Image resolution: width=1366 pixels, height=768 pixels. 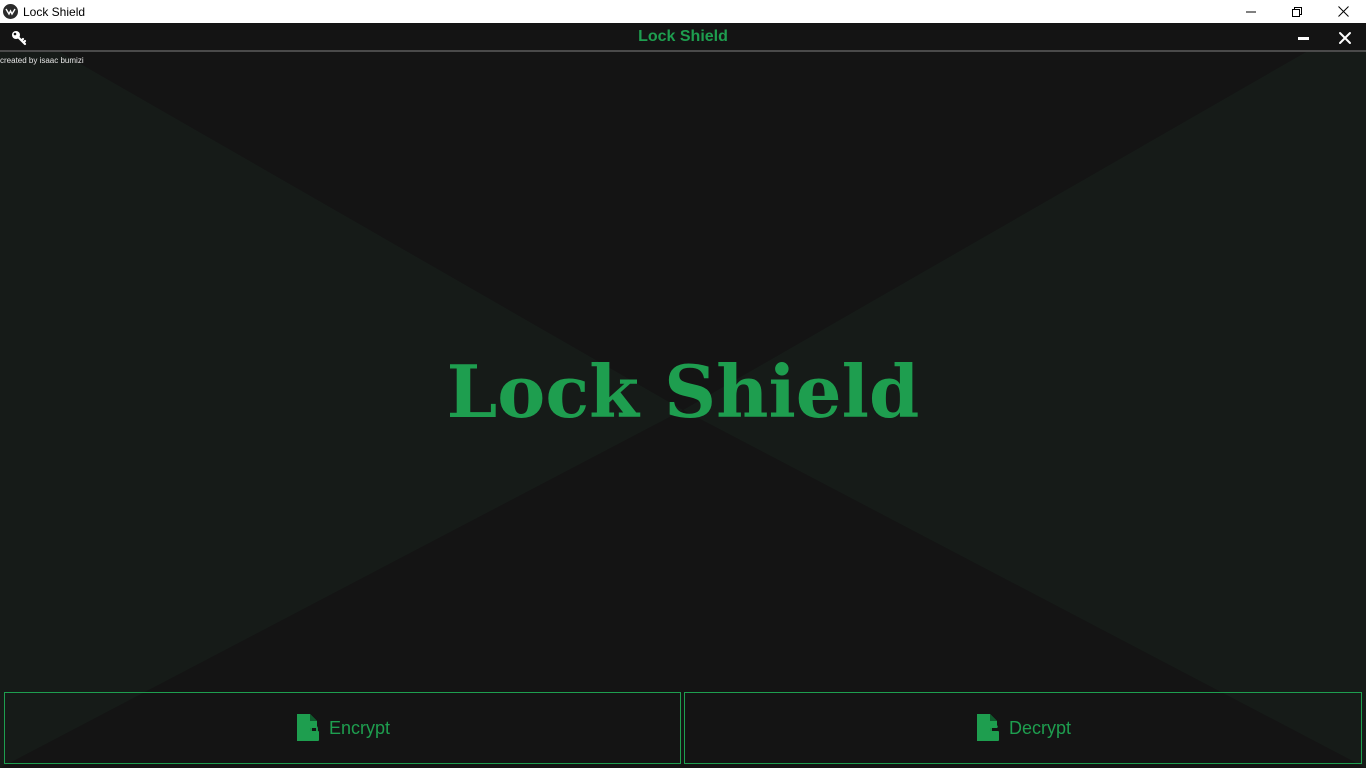 I want to click on app-close-button, so click(x=1345, y=38).